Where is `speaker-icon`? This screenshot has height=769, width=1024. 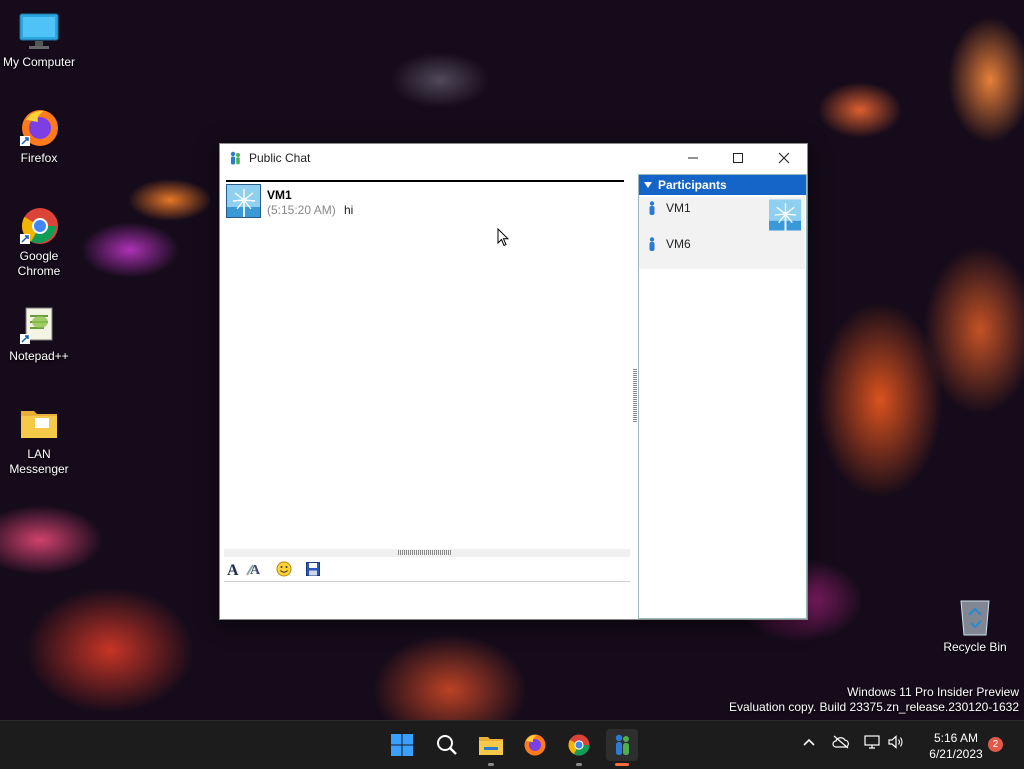
speaker-icon is located at coordinates (895, 742).